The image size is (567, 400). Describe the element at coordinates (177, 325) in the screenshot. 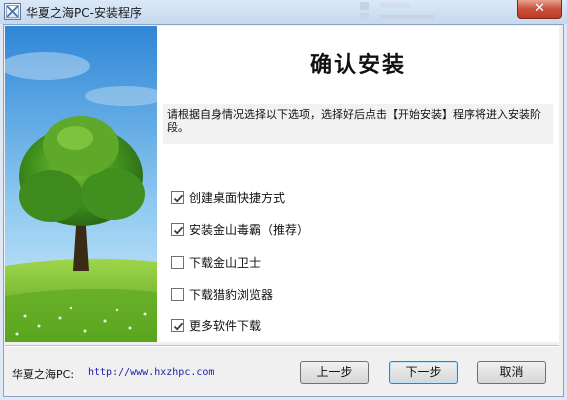

I see `checkbox-more-software` at that location.